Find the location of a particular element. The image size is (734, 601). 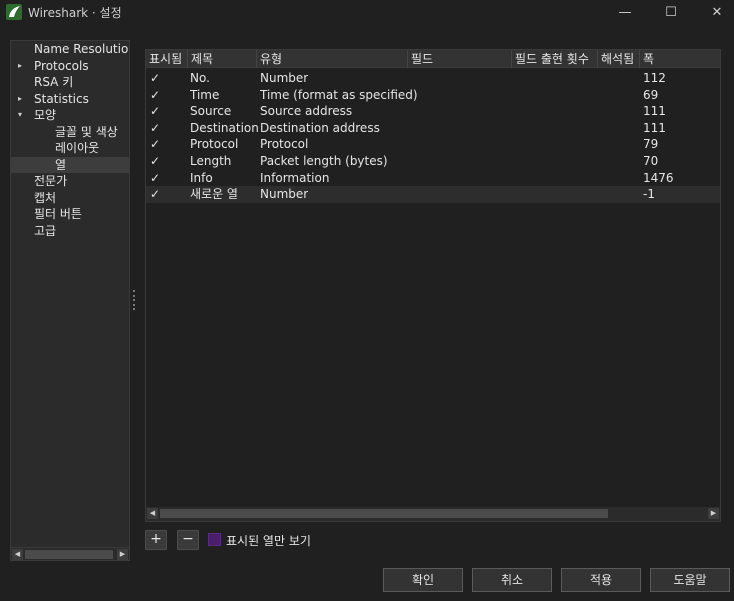

tree-item-name-resolution: Name Resolution is located at coordinates (70, 49).